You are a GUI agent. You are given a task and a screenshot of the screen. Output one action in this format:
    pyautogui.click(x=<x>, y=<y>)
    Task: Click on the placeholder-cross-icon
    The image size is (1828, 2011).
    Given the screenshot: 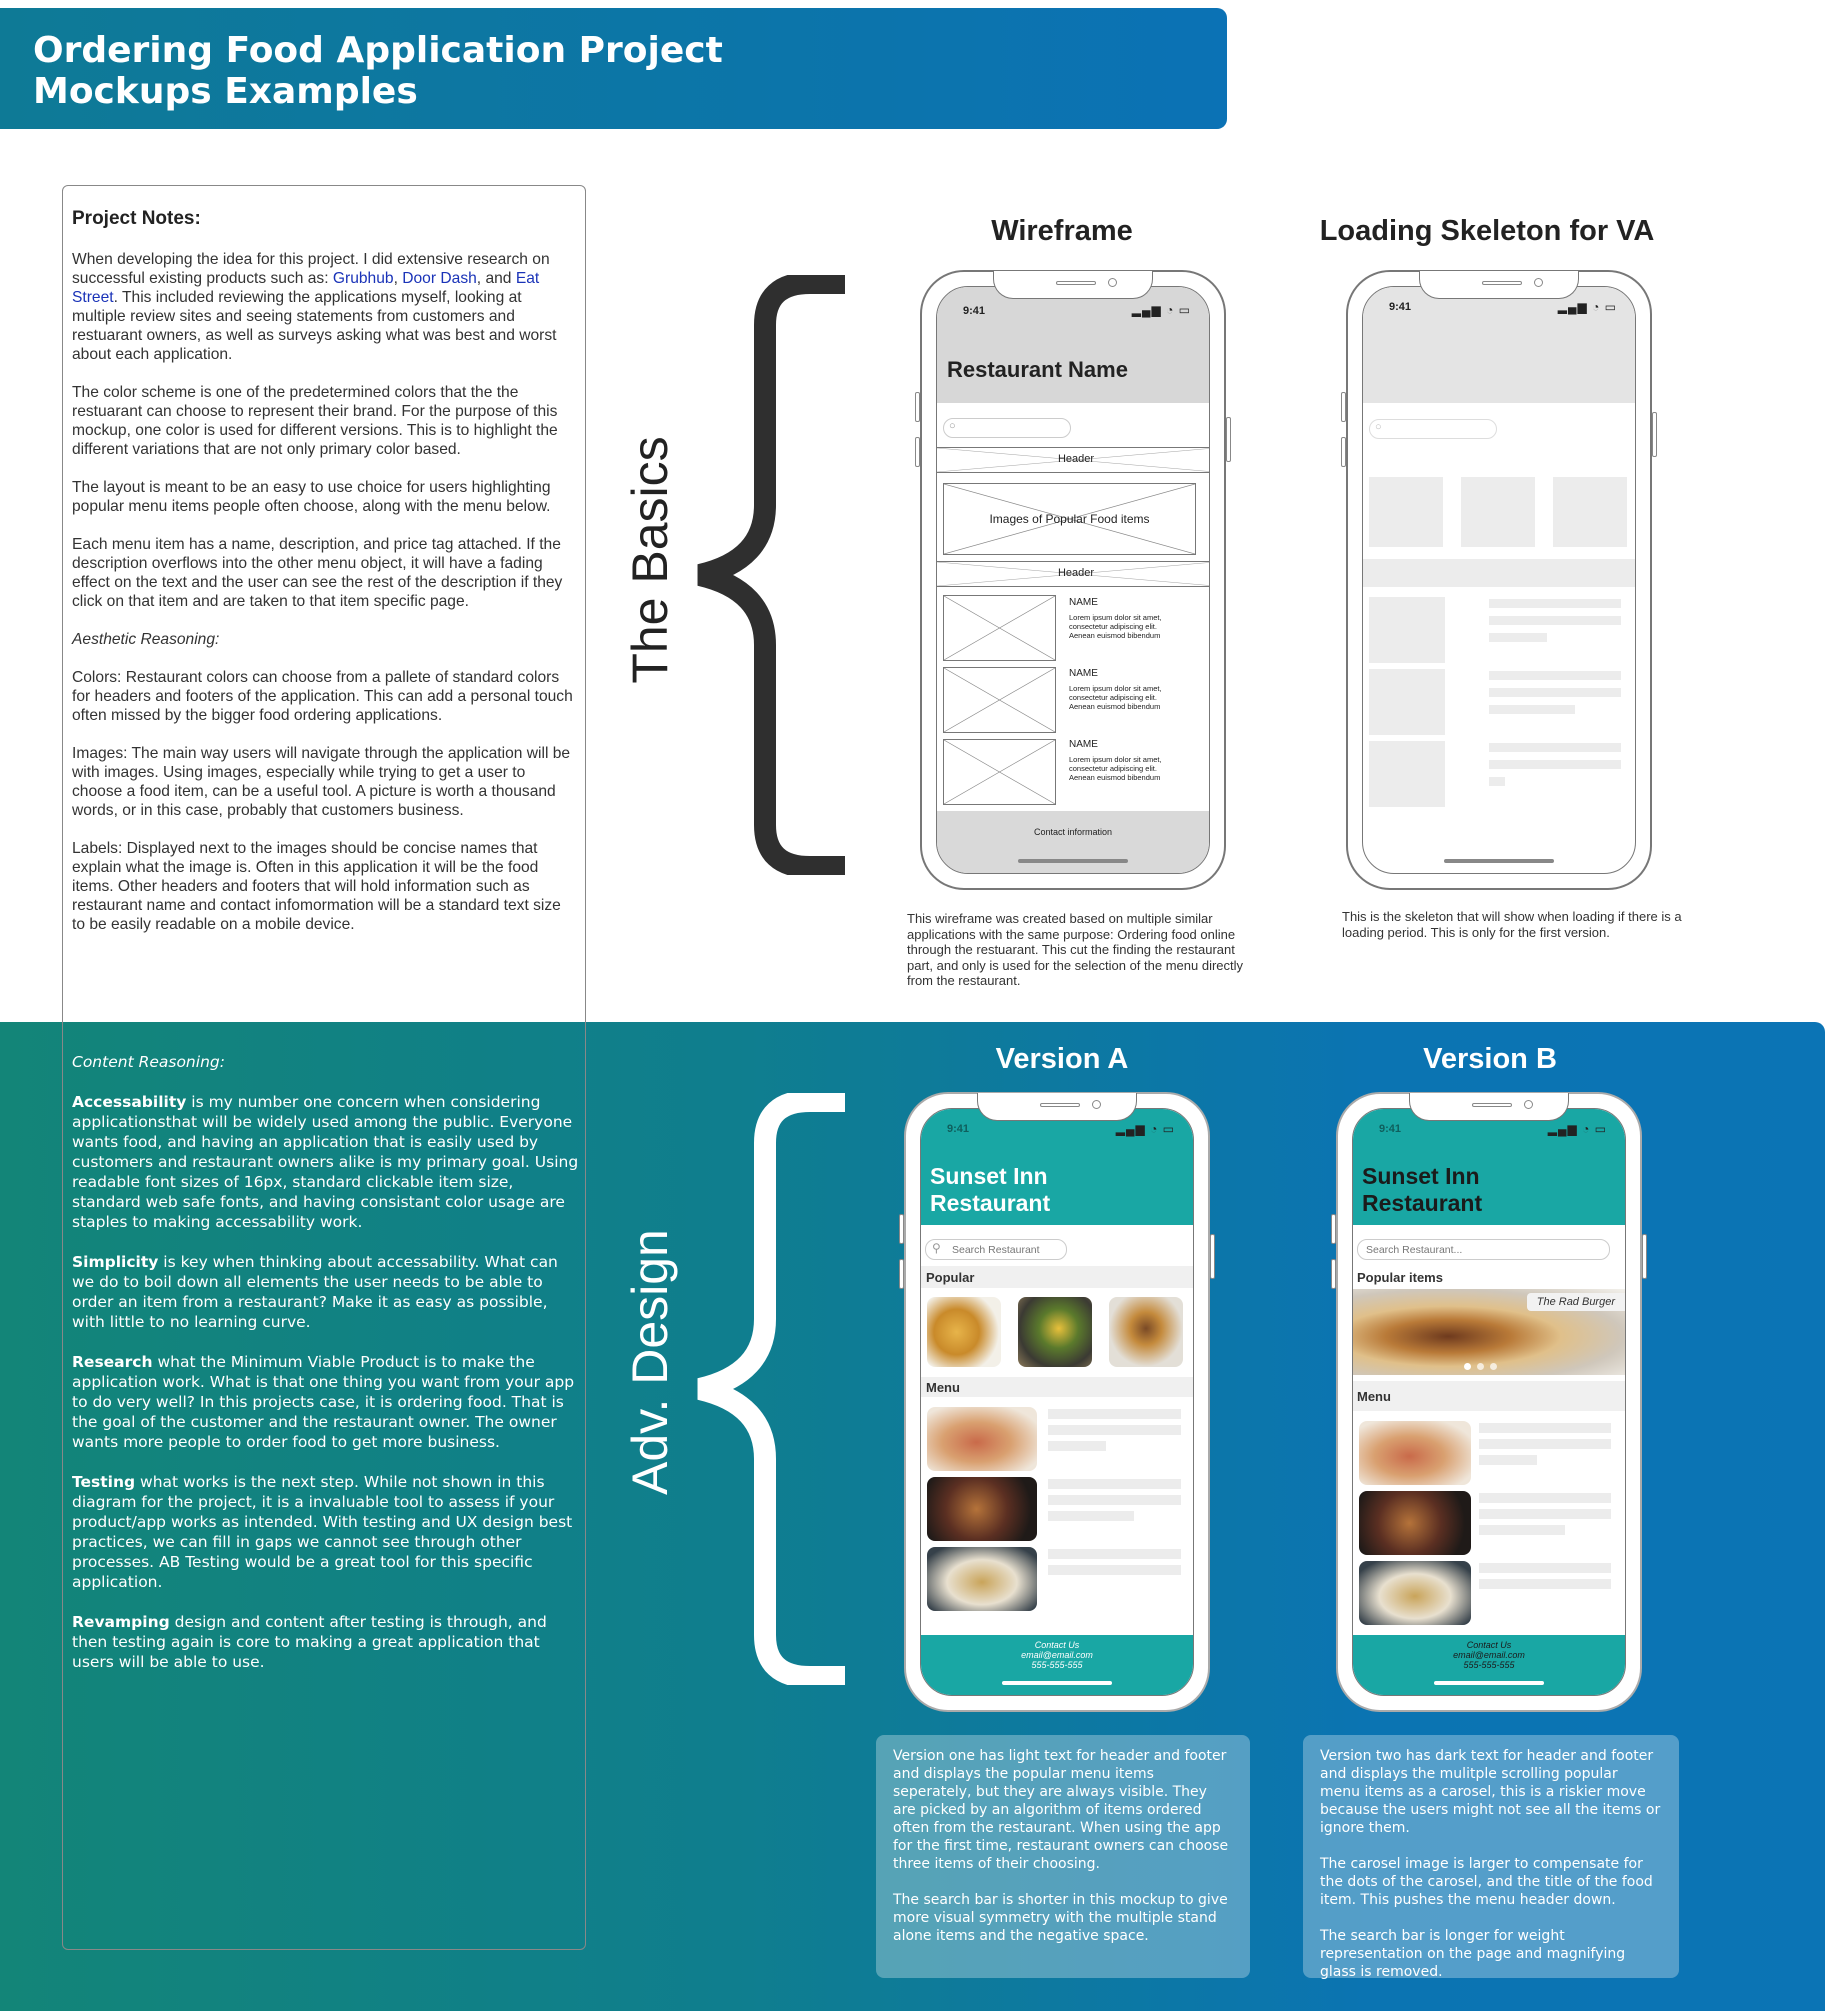 What is the action you would take?
    pyautogui.click(x=999, y=772)
    